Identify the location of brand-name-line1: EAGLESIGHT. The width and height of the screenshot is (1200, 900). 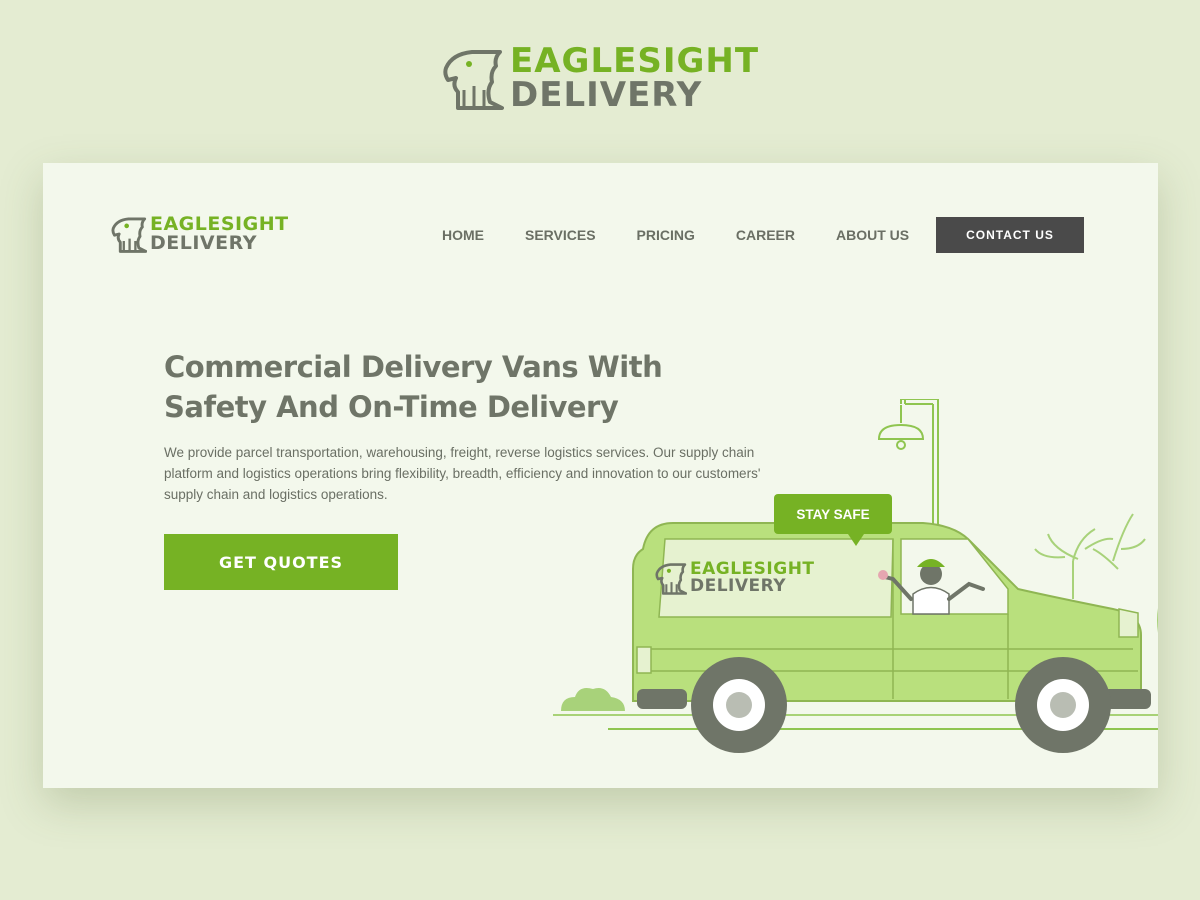
(635, 61).